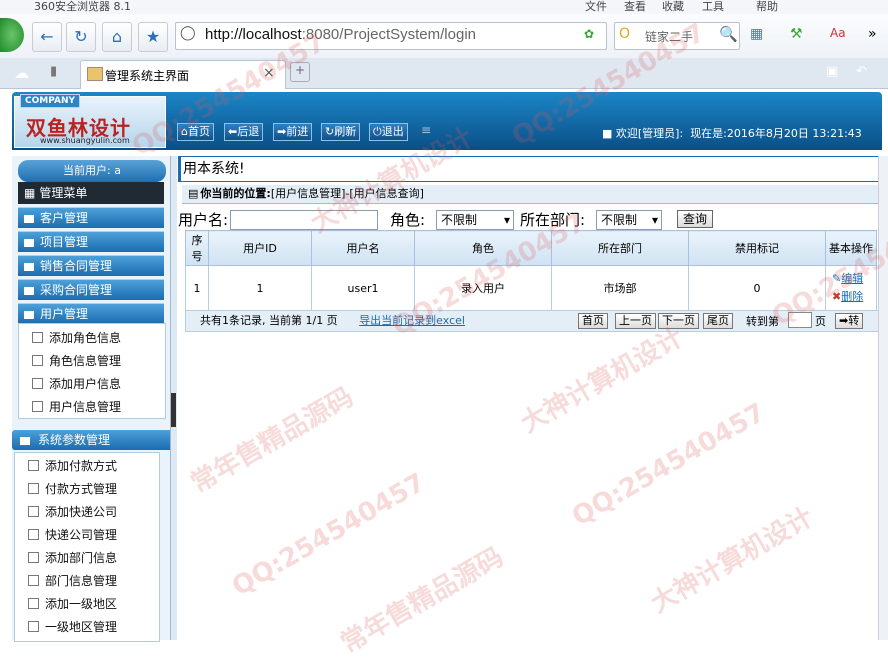 The height and width of the screenshot is (660, 888). What do you see at coordinates (72, 626) in the screenshot?
I see `sidebar-item-region-manage: 一级地区管理` at bounding box center [72, 626].